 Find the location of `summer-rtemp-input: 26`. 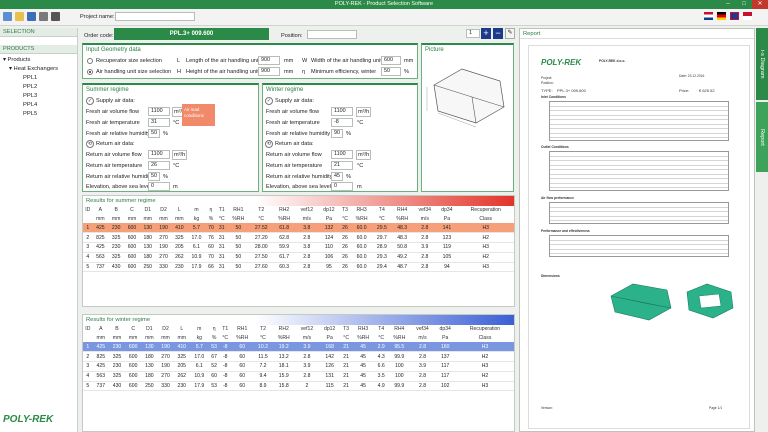

summer-rtemp-input: 26 is located at coordinates (159, 165).